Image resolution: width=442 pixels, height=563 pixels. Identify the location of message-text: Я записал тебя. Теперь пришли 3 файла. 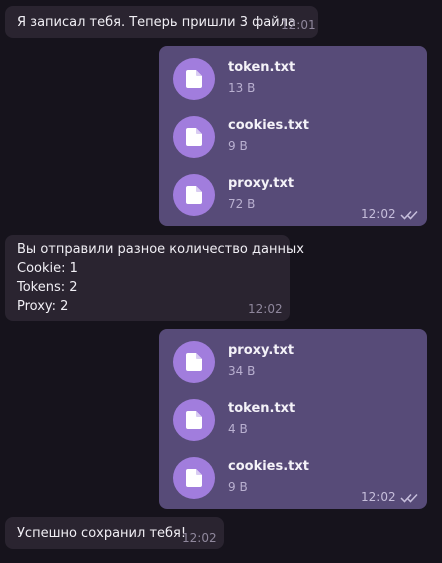
(156, 22).